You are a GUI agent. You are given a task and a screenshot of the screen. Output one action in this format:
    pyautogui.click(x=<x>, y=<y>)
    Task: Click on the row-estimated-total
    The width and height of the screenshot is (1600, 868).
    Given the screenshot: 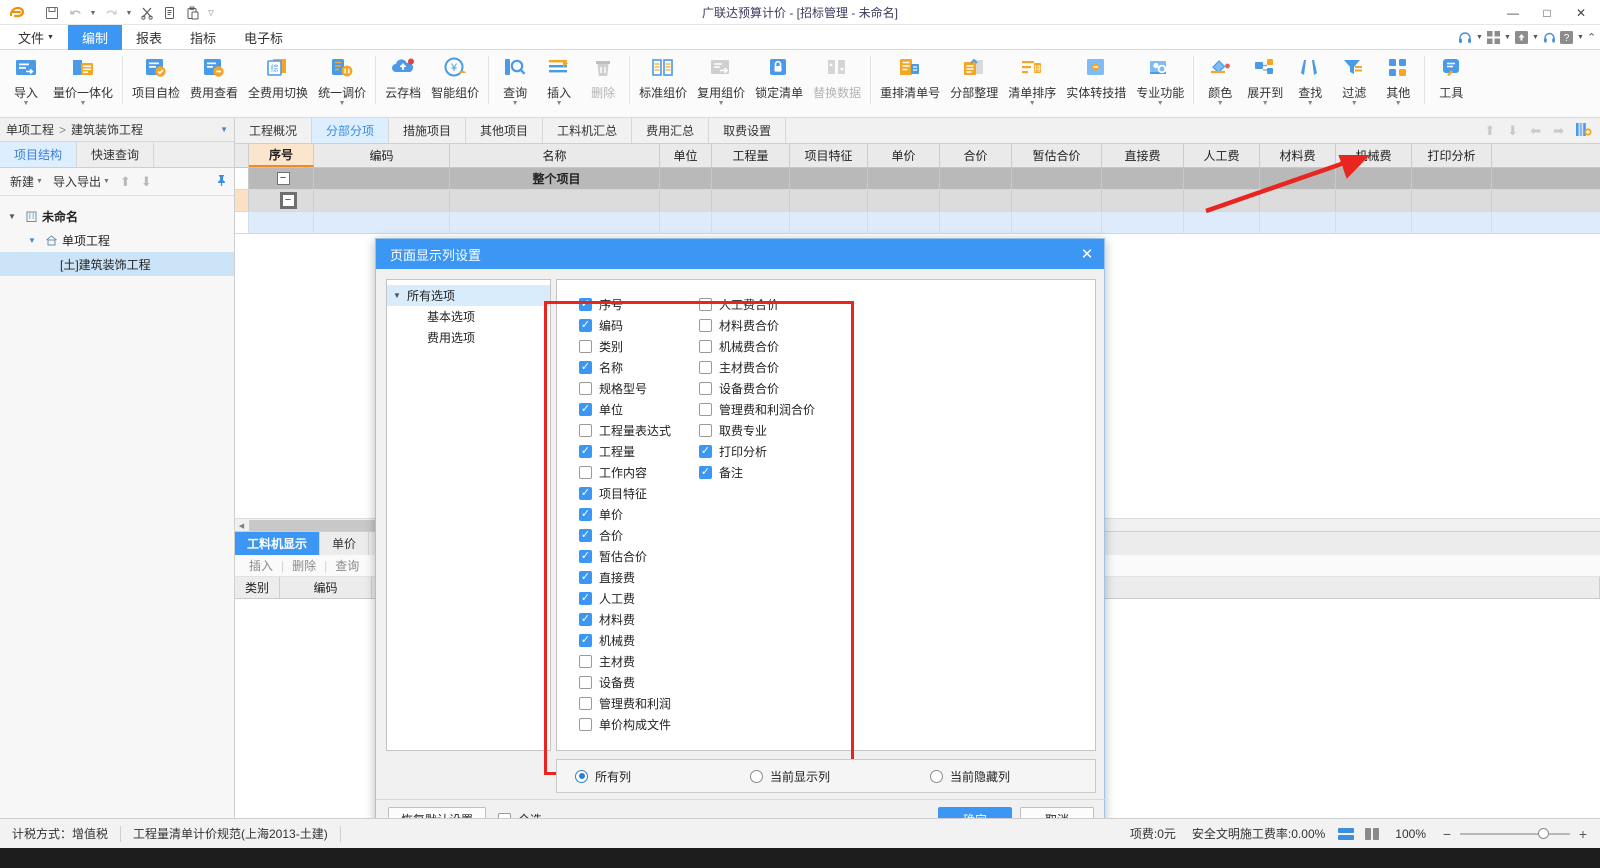 What is the action you would take?
    pyautogui.click(x=1057, y=200)
    